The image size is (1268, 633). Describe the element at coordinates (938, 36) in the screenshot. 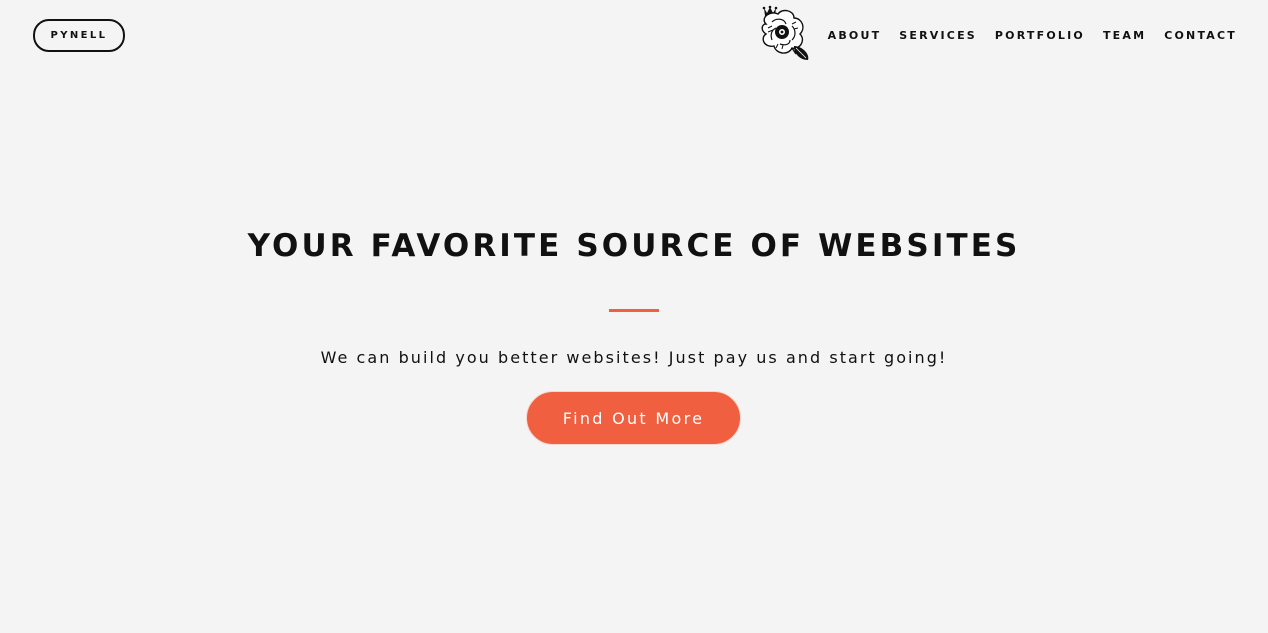

I see `nav-link-services: SERVICES` at that location.